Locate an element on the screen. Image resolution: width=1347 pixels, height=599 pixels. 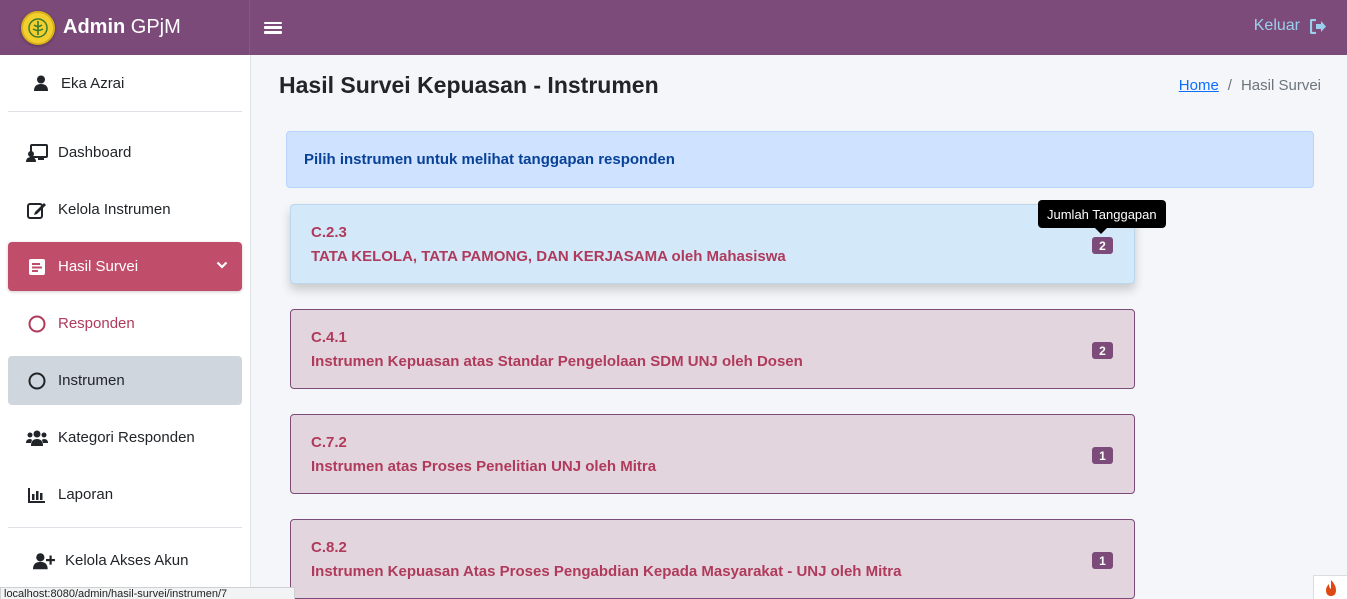
sidebar-item-kategori-responden: Kategori Responden is located at coordinates (125, 437).